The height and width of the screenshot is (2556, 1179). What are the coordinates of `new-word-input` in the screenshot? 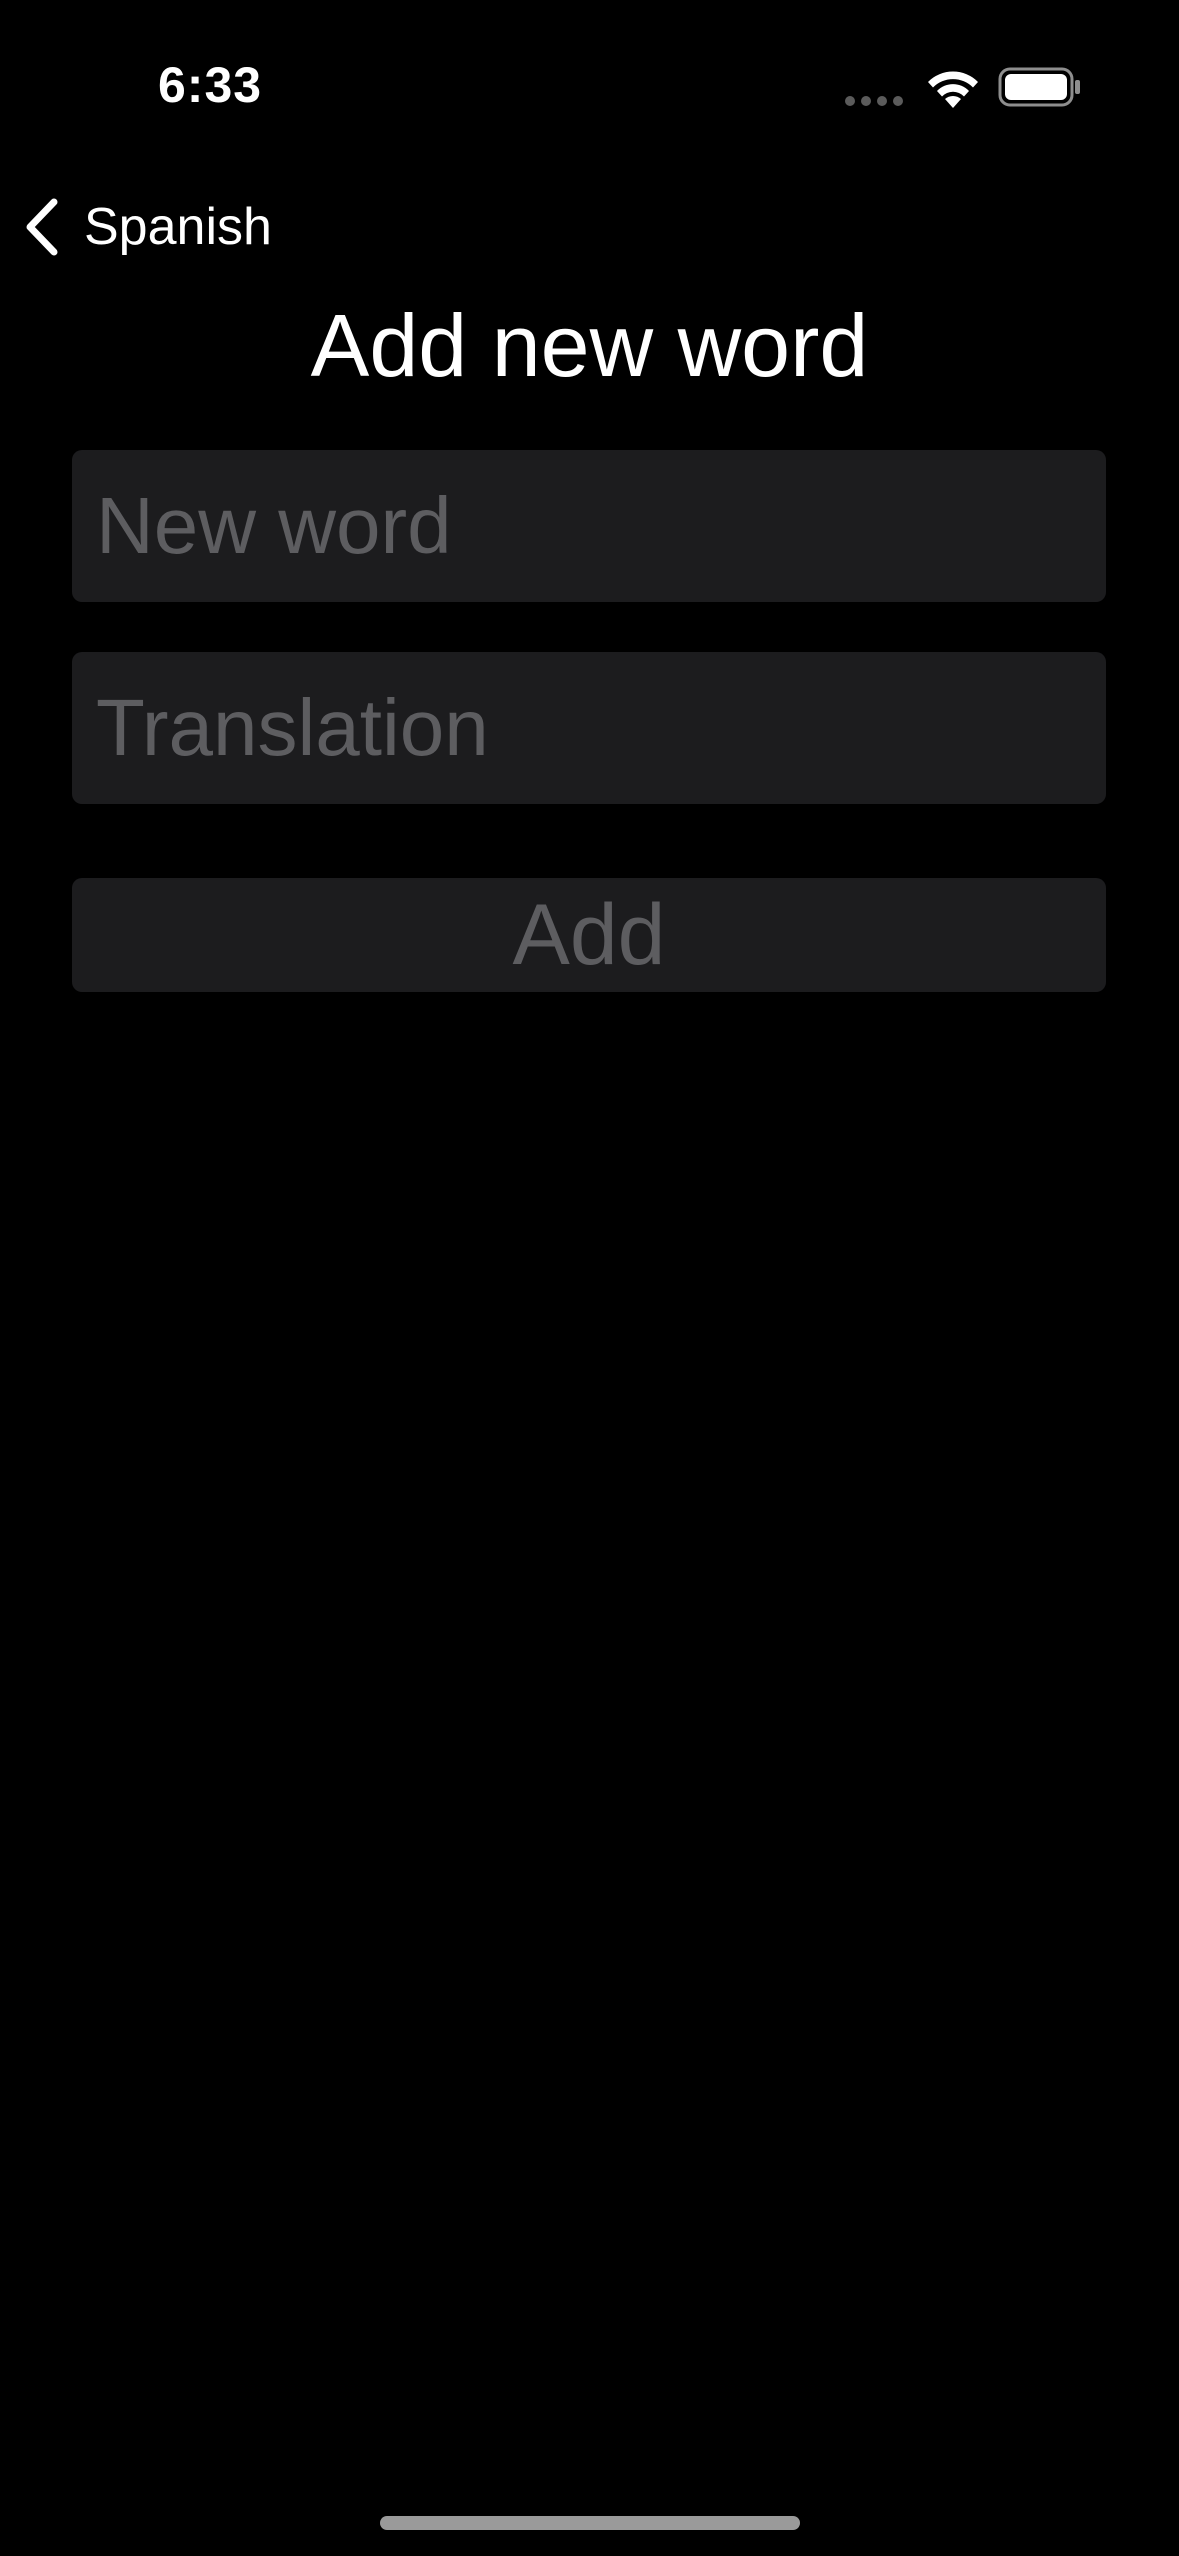 It's located at (589, 526).